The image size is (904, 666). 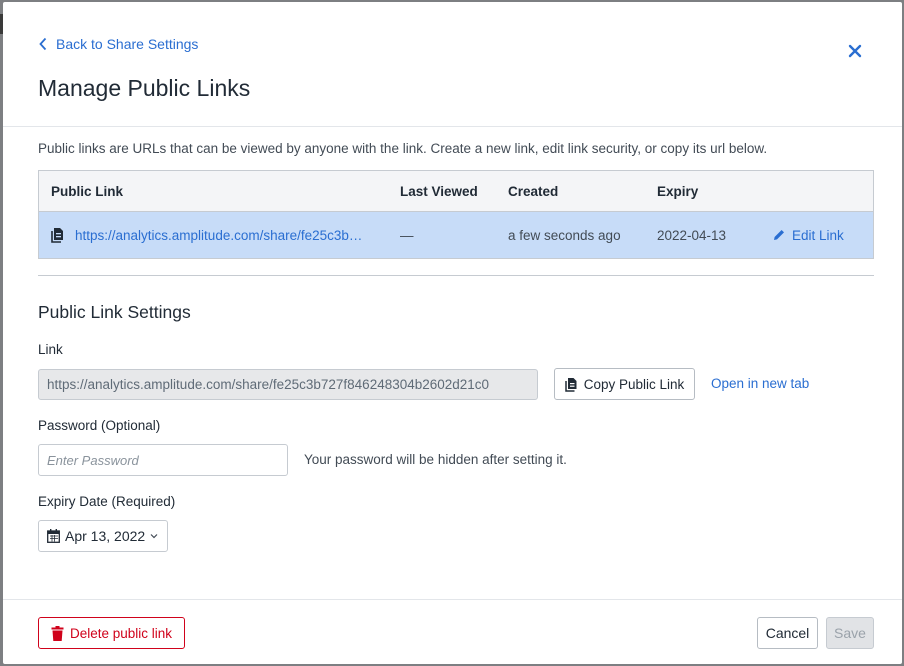 I want to click on expiry-value: 2022-04-13, so click(x=692, y=235).